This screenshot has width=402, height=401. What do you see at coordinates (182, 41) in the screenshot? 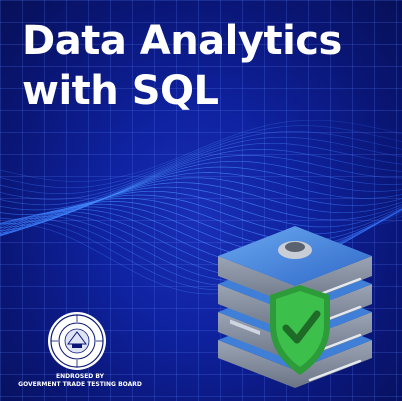
I see `title-line-1: Data Analytics` at bounding box center [182, 41].